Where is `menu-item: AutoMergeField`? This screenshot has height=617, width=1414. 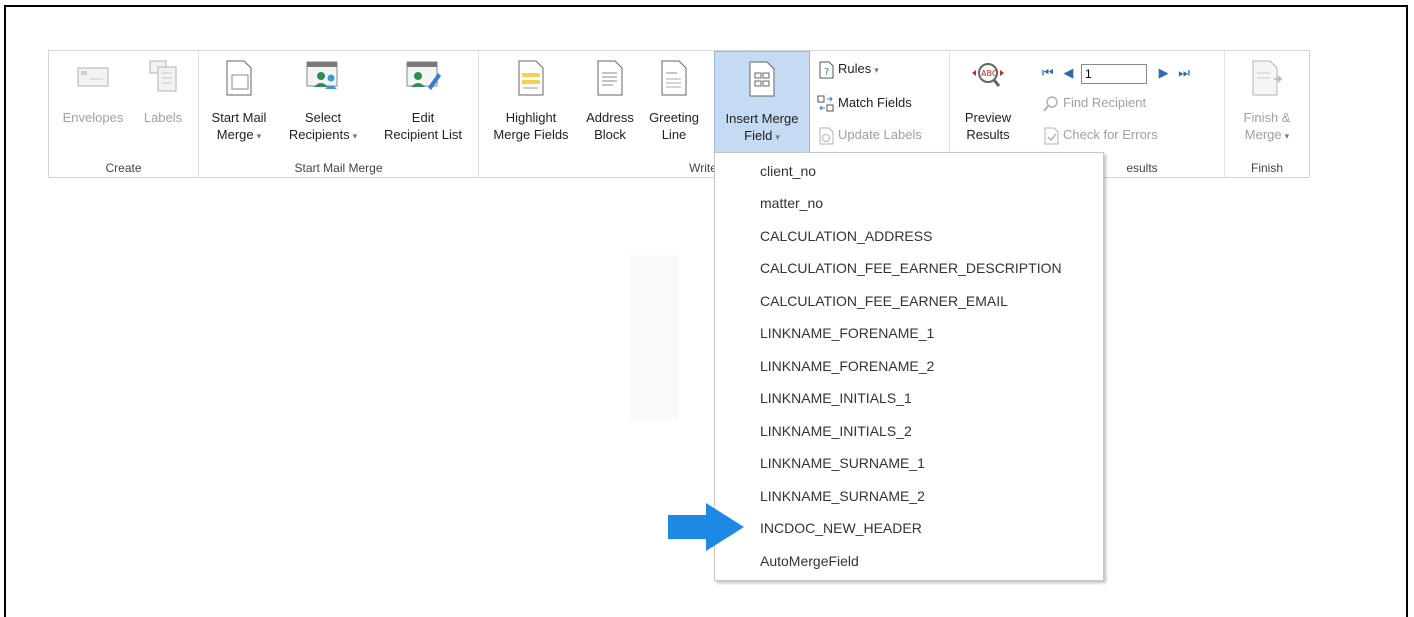
menu-item: AutoMergeField is located at coordinates (809, 561).